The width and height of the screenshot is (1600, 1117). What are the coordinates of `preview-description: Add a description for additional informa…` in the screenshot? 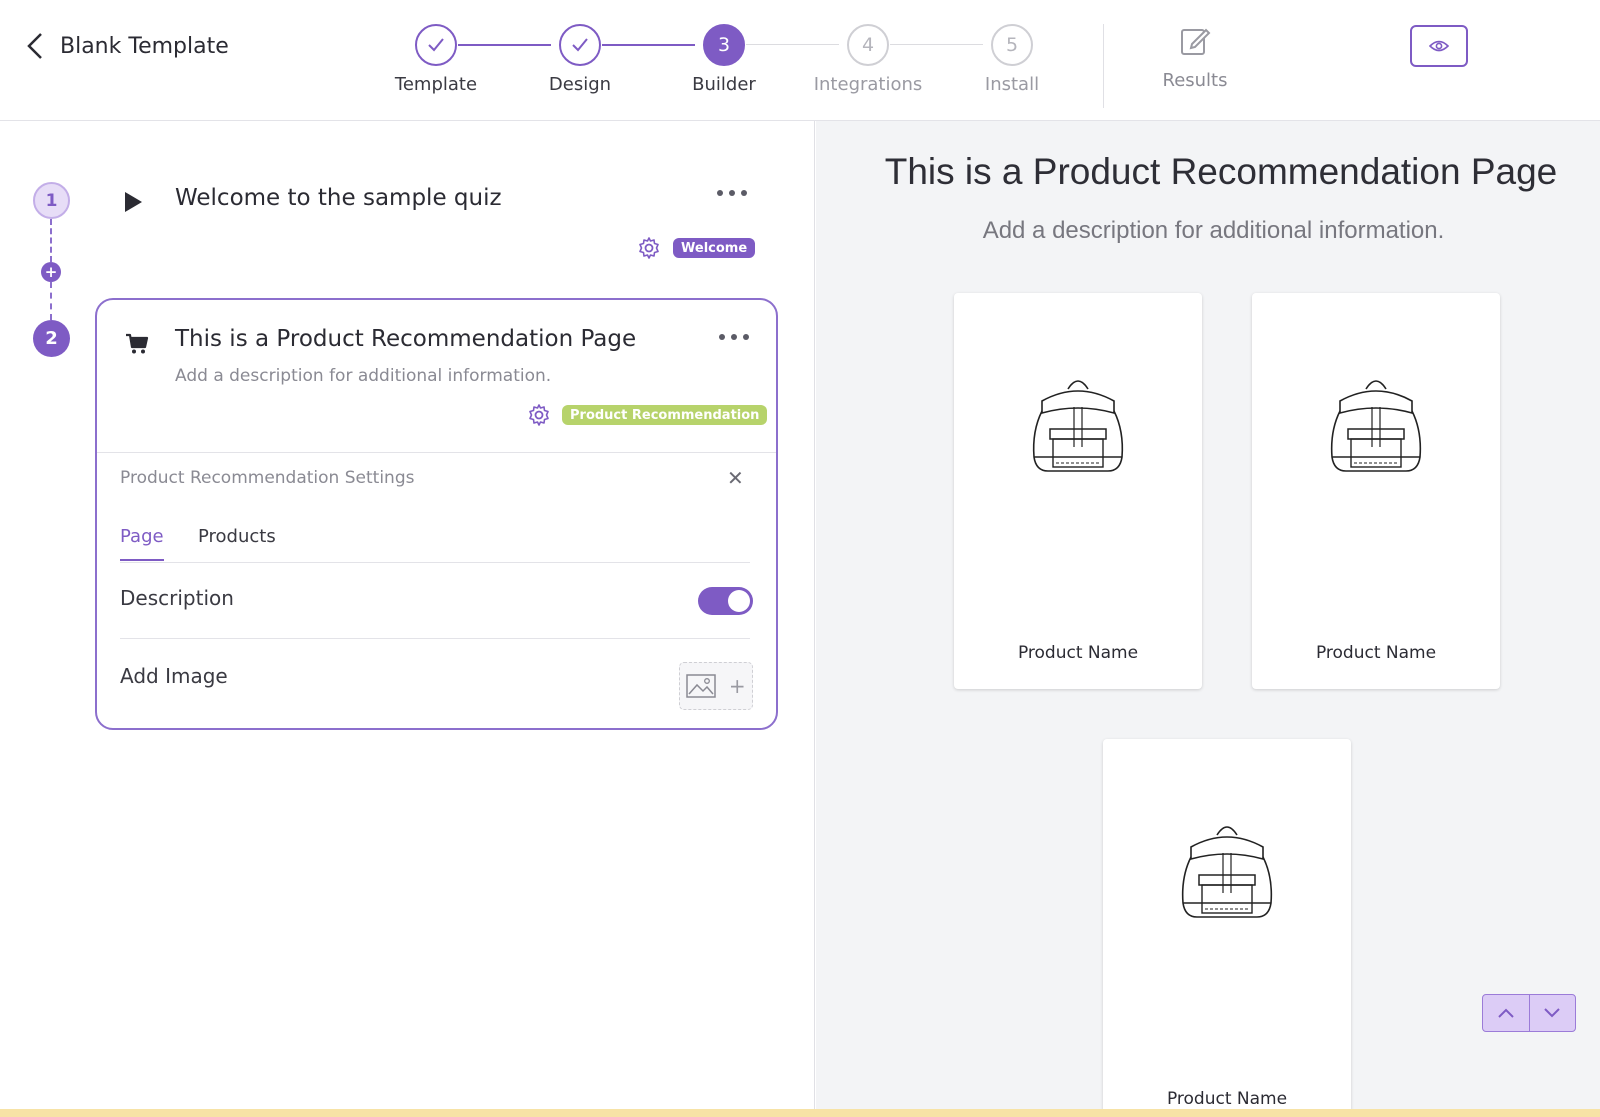 It's located at (1213, 230).